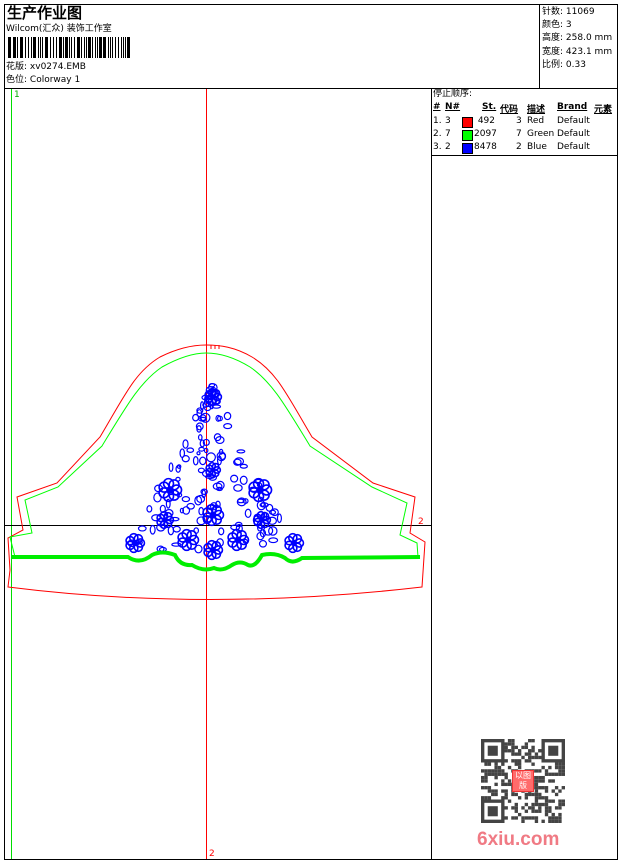 The width and height of the screenshot is (620, 860). I want to click on watermark-site: 6xiu.com, so click(518, 839).